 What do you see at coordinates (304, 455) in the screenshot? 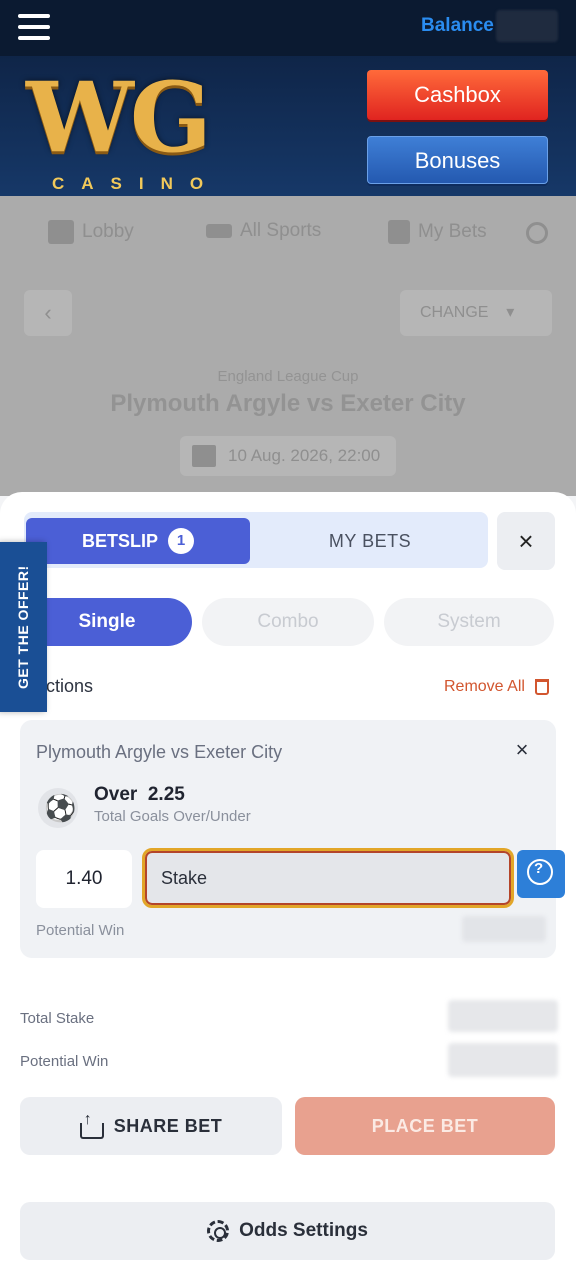
I see `match-date-text: 10 Aug. 2026, 22:00` at bounding box center [304, 455].